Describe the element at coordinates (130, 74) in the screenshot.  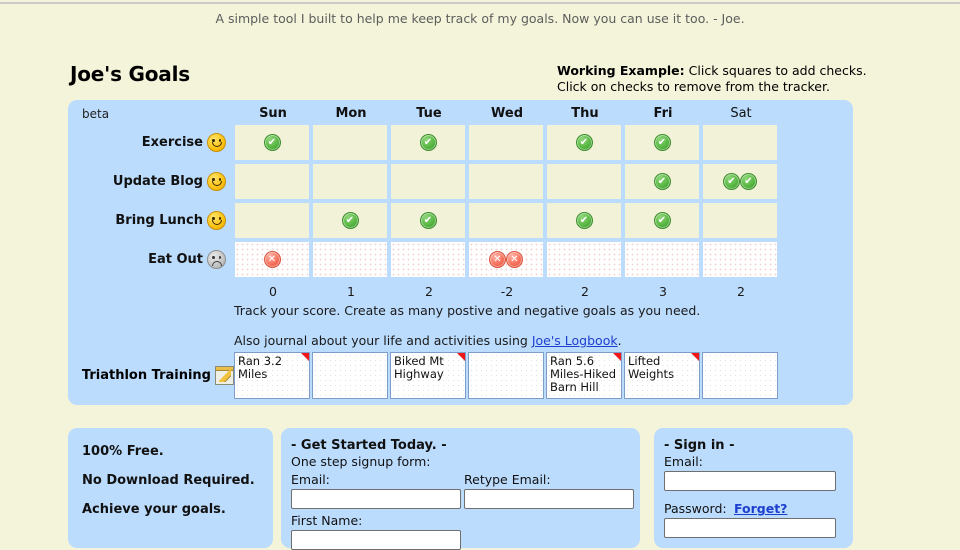
I see `page-title: Joe's Goals` at that location.